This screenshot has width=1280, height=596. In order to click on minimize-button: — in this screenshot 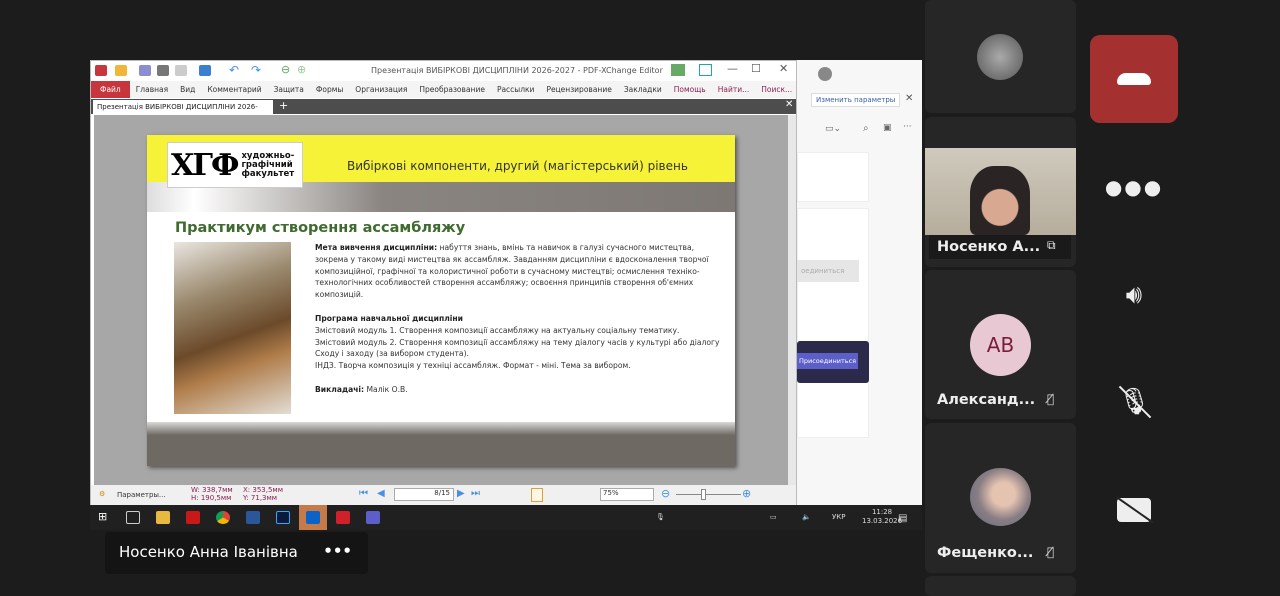, I will do `click(732, 68)`.